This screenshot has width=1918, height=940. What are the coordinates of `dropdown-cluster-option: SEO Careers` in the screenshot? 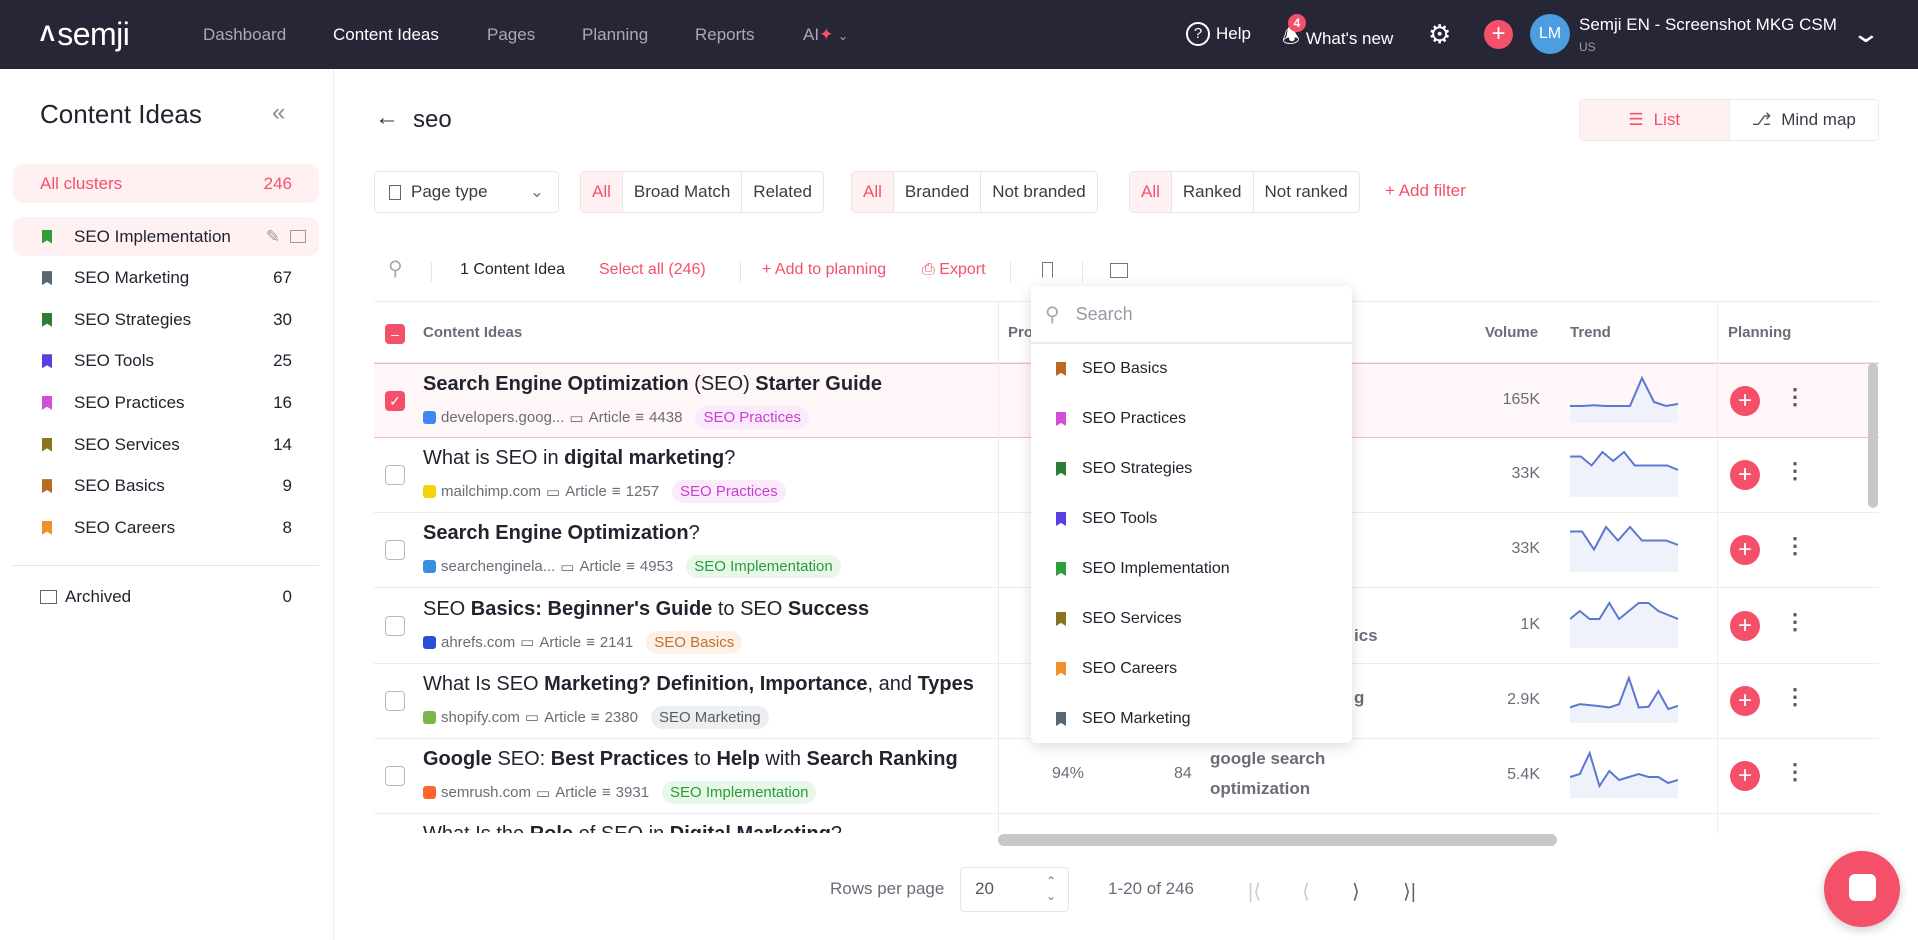 It's located at (1191, 669).